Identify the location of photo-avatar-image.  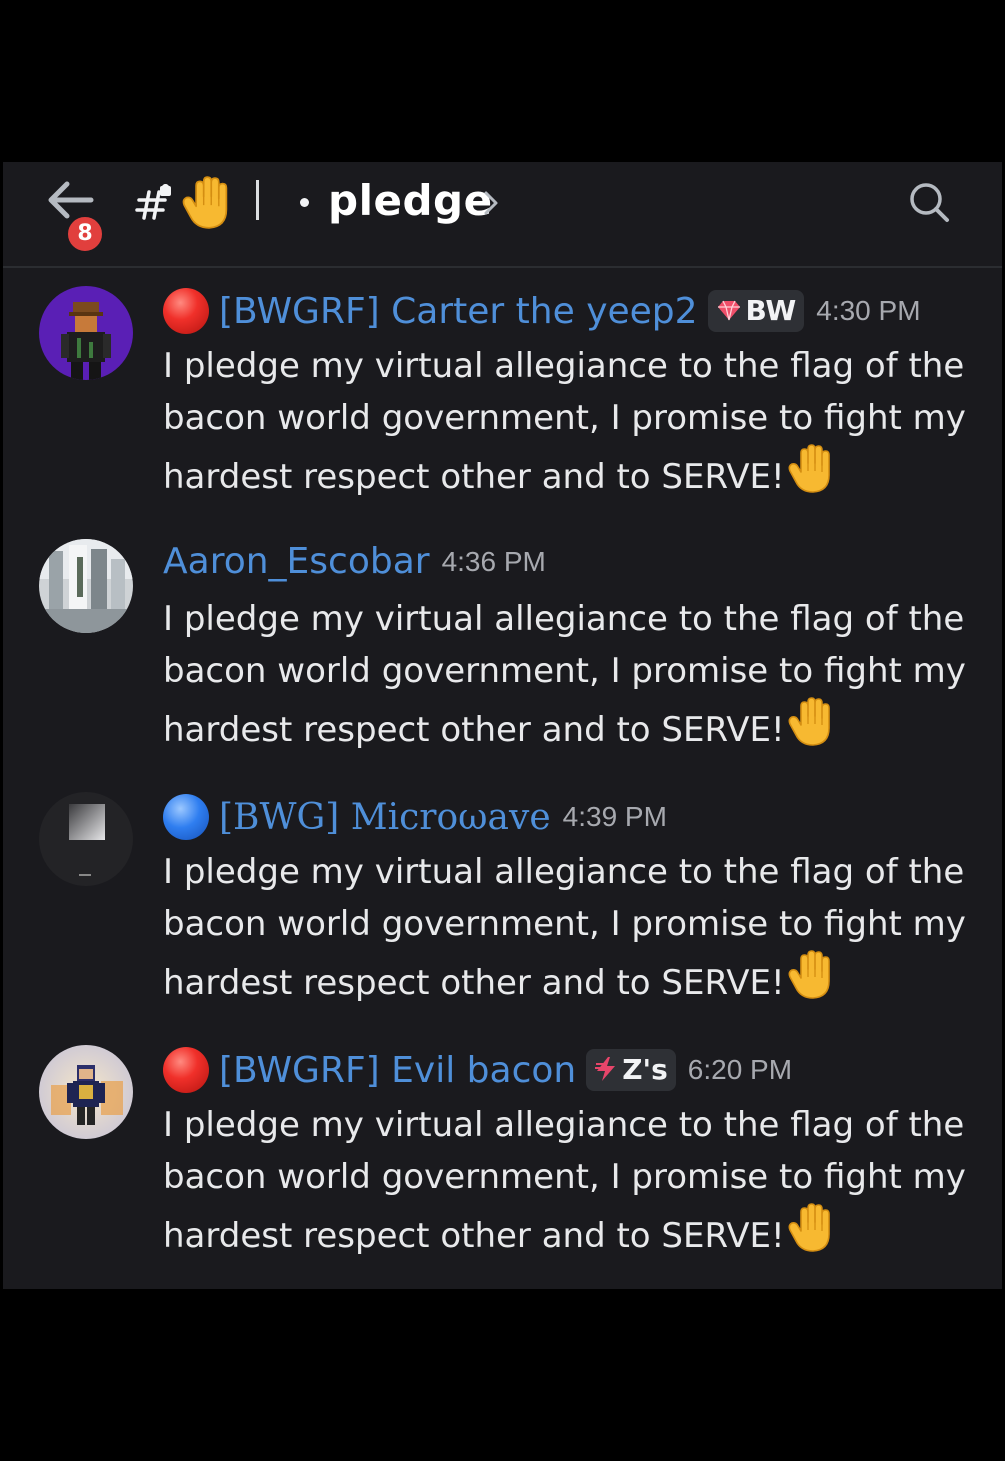
(86, 586).